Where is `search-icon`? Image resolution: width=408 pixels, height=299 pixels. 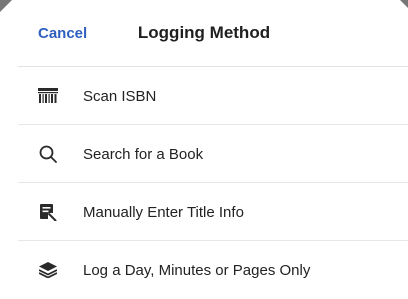
search-icon is located at coordinates (48, 154).